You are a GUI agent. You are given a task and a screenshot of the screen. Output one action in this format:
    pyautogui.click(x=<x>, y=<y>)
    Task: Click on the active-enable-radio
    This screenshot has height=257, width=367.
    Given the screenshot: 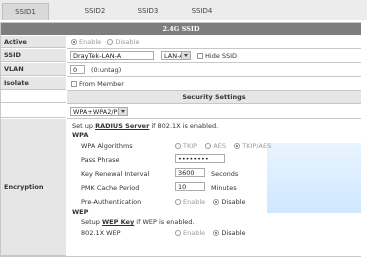 What is the action you would take?
    pyautogui.click(x=74, y=42)
    